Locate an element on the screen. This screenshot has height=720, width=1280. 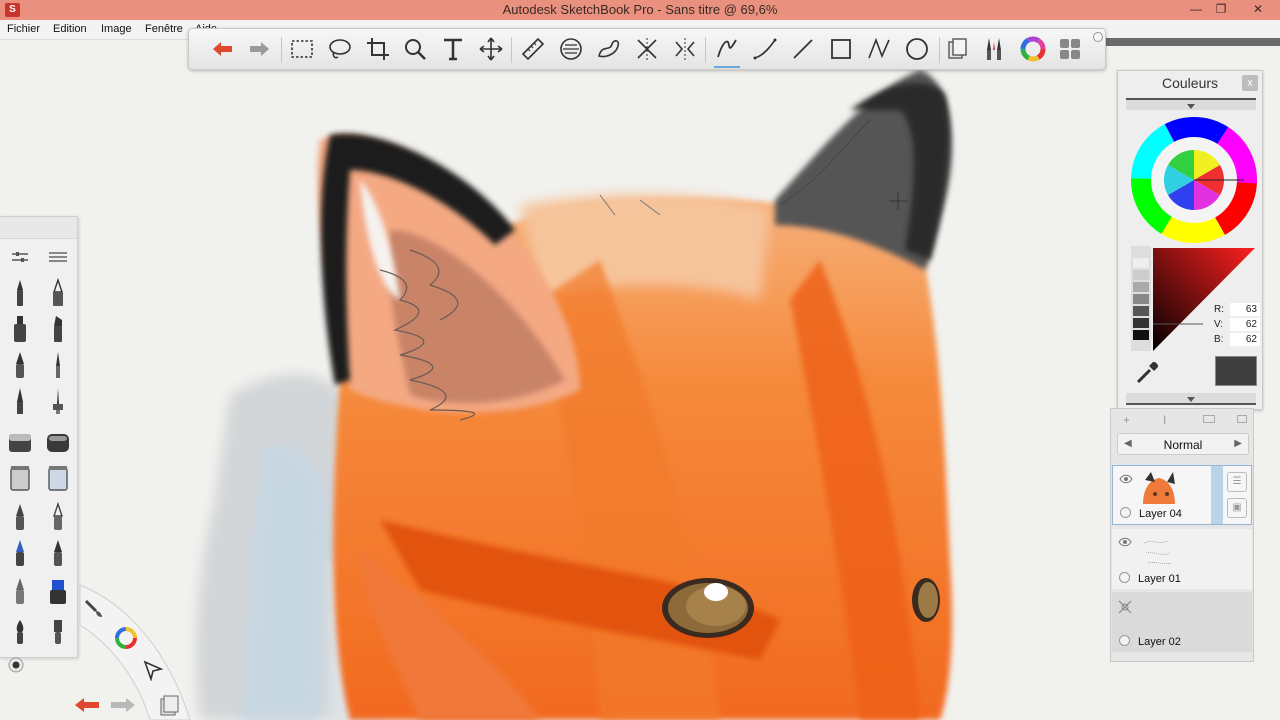
brush-eraser-hard is located at coordinates (20, 443).